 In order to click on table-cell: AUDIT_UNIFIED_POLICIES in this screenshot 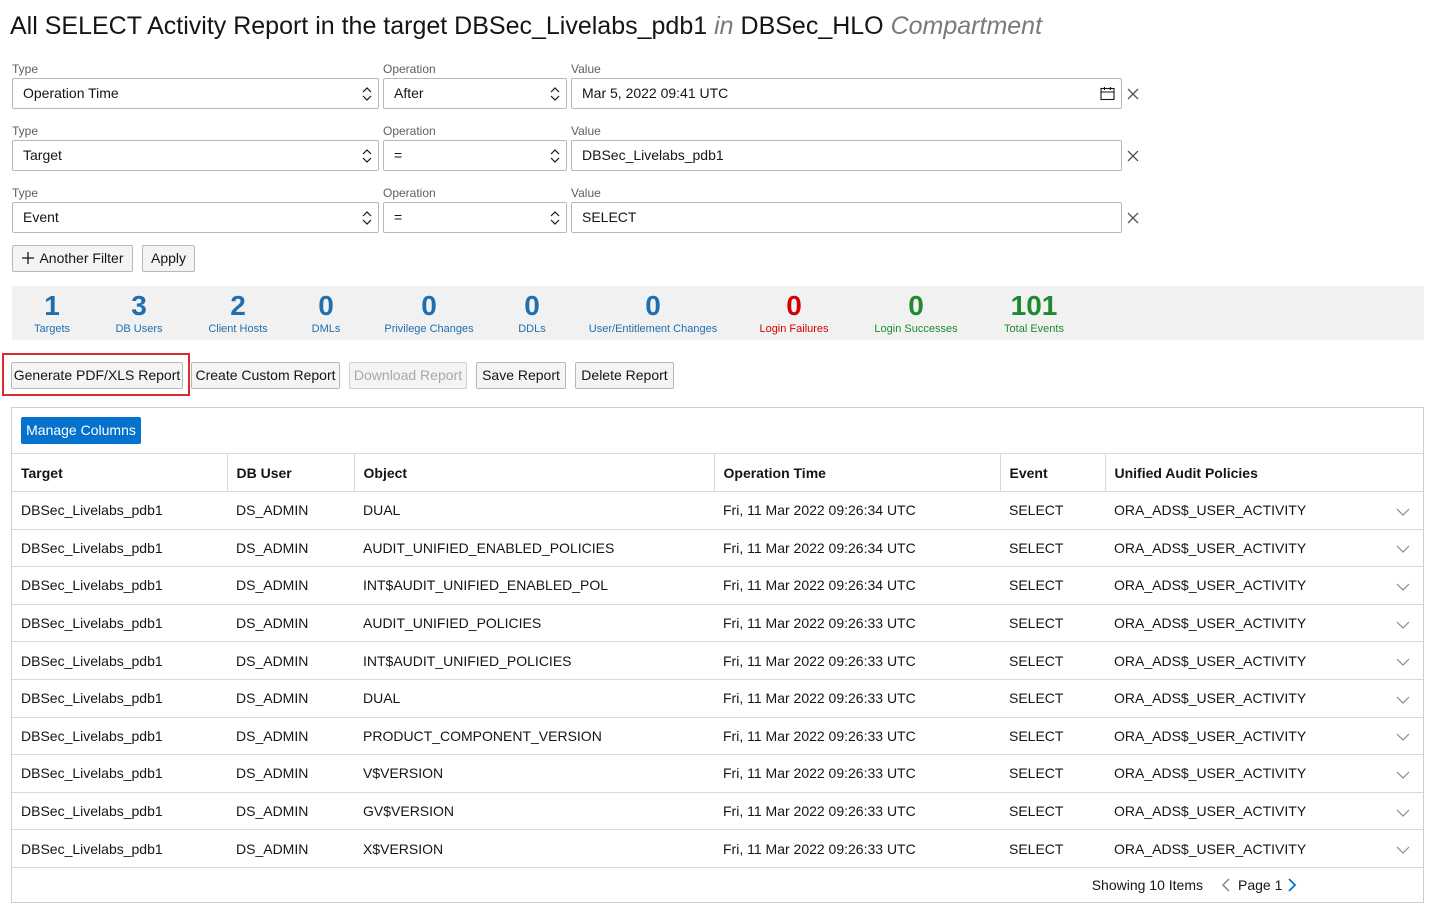, I will do `click(534, 623)`.